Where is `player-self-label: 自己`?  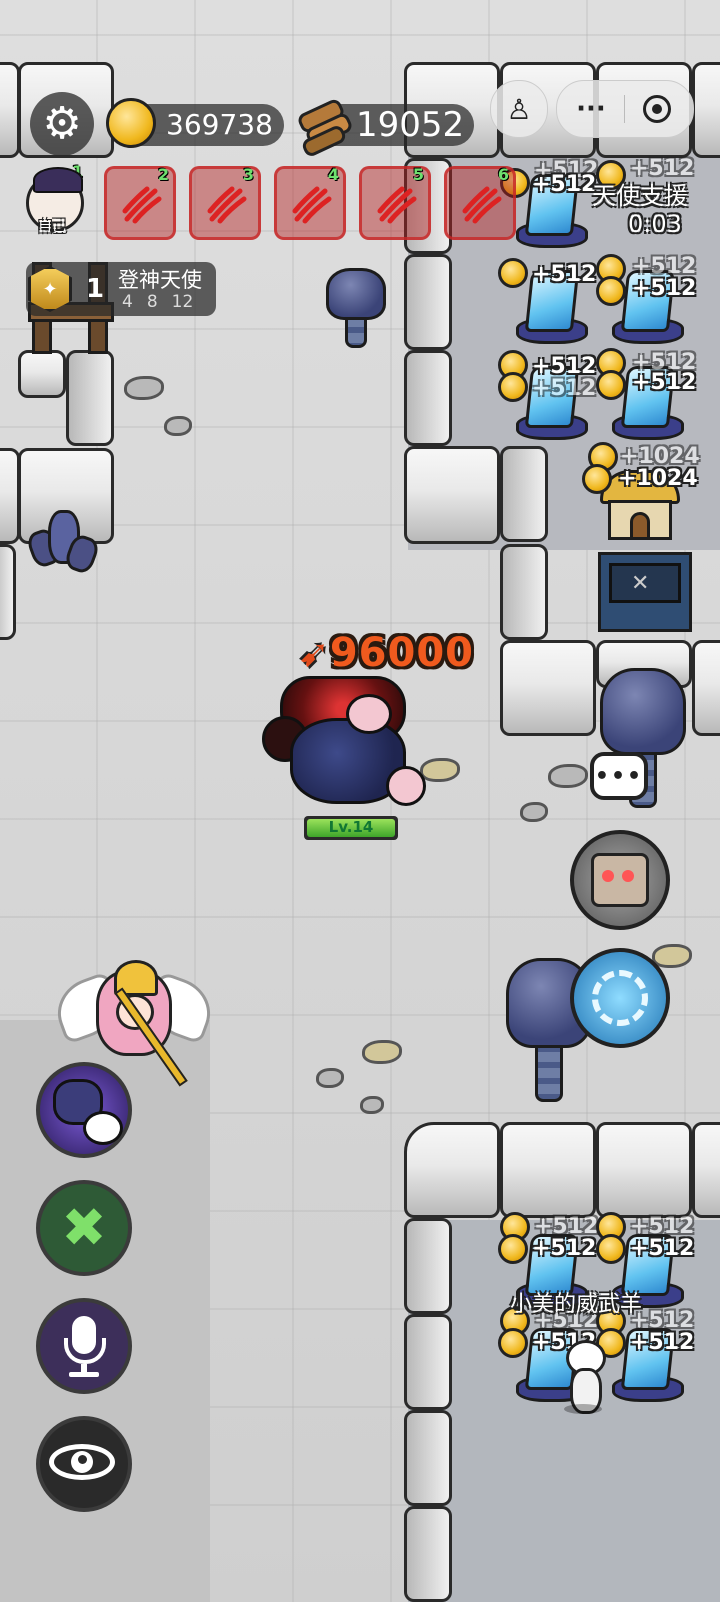 player-self-label: 自己 is located at coordinates (52, 227).